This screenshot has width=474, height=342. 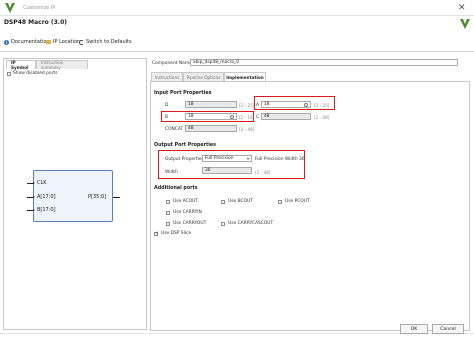 What do you see at coordinates (286, 116) in the screenshot?
I see `c-port-input: 48` at bounding box center [286, 116].